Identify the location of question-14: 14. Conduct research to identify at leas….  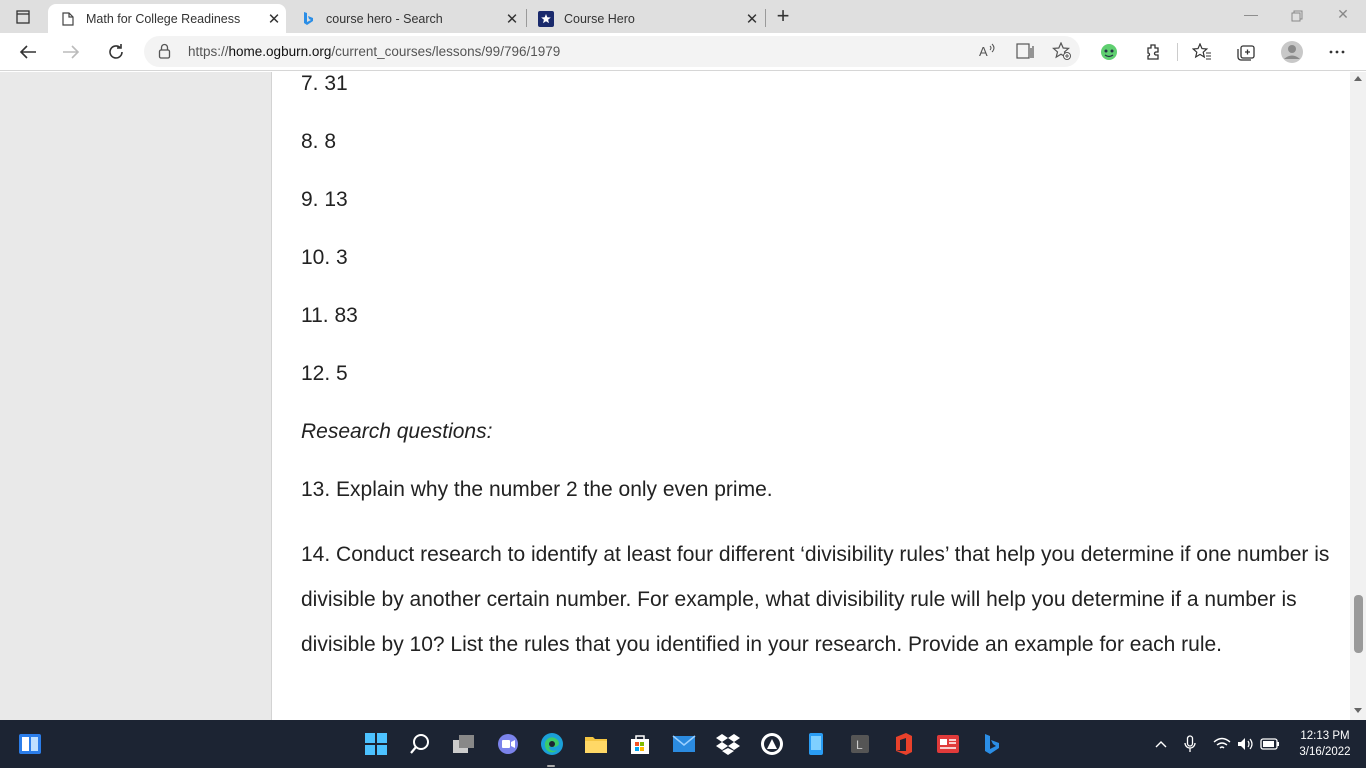
(815, 599).